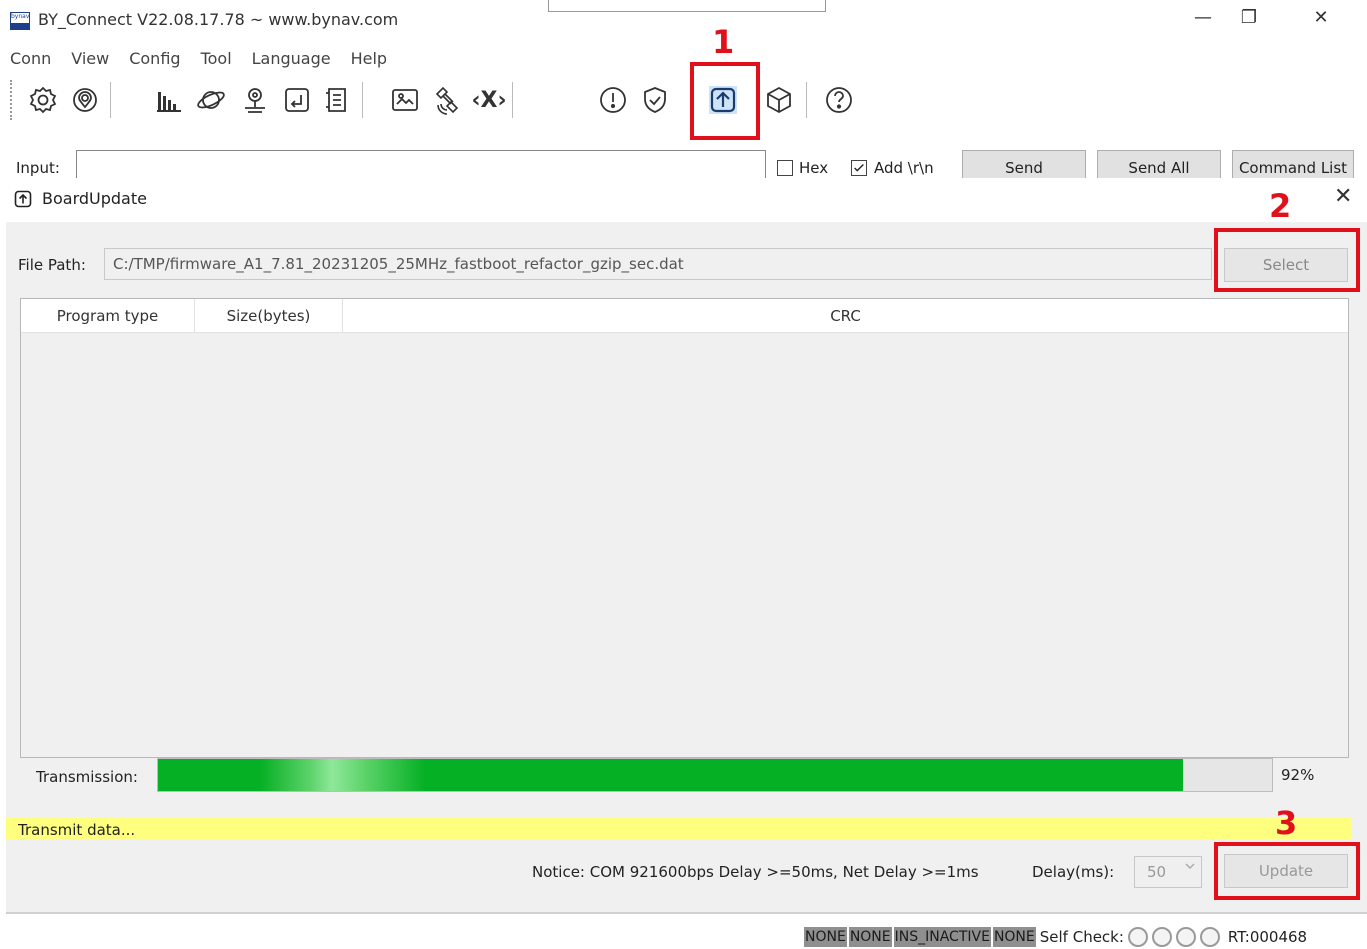 This screenshot has height=949, width=1367. I want to click on planet-icon, so click(211, 100).